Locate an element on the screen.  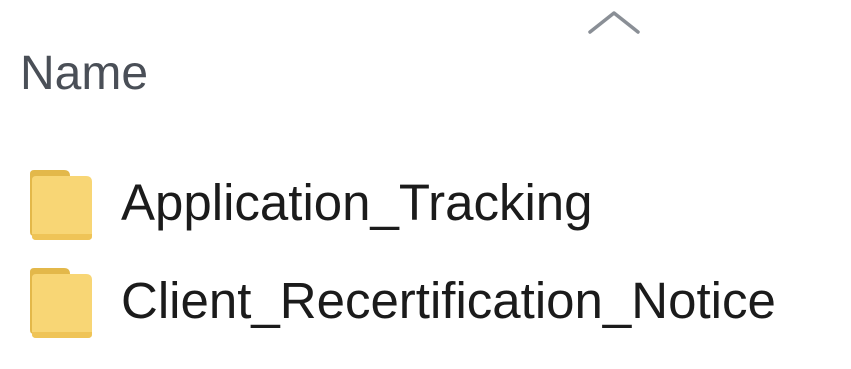
name-column-header: Name is located at coordinates (84, 74).